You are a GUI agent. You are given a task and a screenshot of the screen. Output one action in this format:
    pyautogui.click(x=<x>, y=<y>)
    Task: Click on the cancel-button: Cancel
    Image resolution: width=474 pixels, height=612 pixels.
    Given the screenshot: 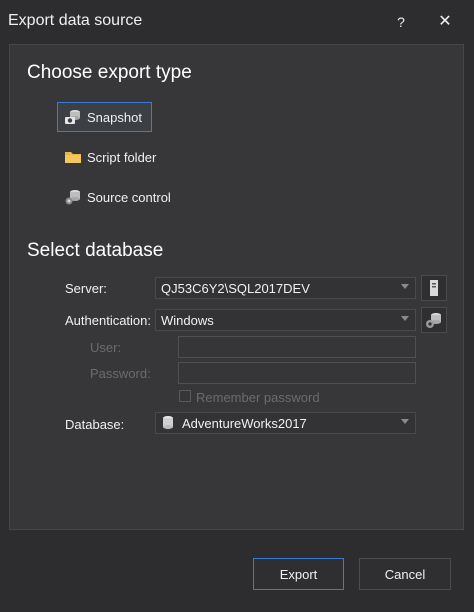 What is the action you would take?
    pyautogui.click(x=405, y=574)
    